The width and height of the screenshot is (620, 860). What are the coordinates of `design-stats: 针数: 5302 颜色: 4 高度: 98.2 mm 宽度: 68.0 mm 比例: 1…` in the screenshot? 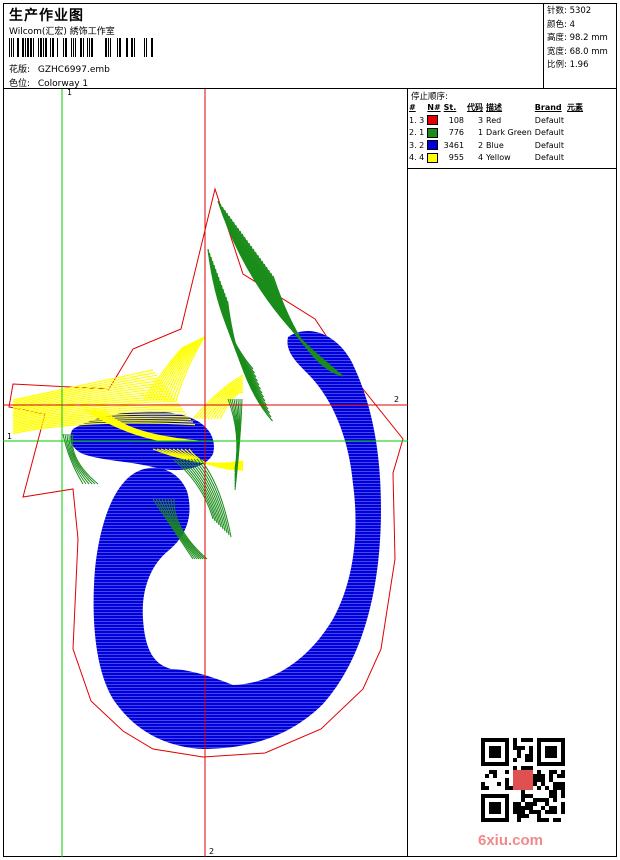 It's located at (580, 46).